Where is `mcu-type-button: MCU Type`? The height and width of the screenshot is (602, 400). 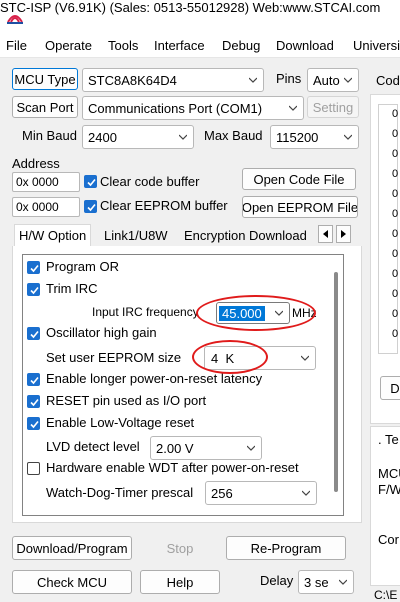 mcu-type-button: MCU Type is located at coordinates (45, 79).